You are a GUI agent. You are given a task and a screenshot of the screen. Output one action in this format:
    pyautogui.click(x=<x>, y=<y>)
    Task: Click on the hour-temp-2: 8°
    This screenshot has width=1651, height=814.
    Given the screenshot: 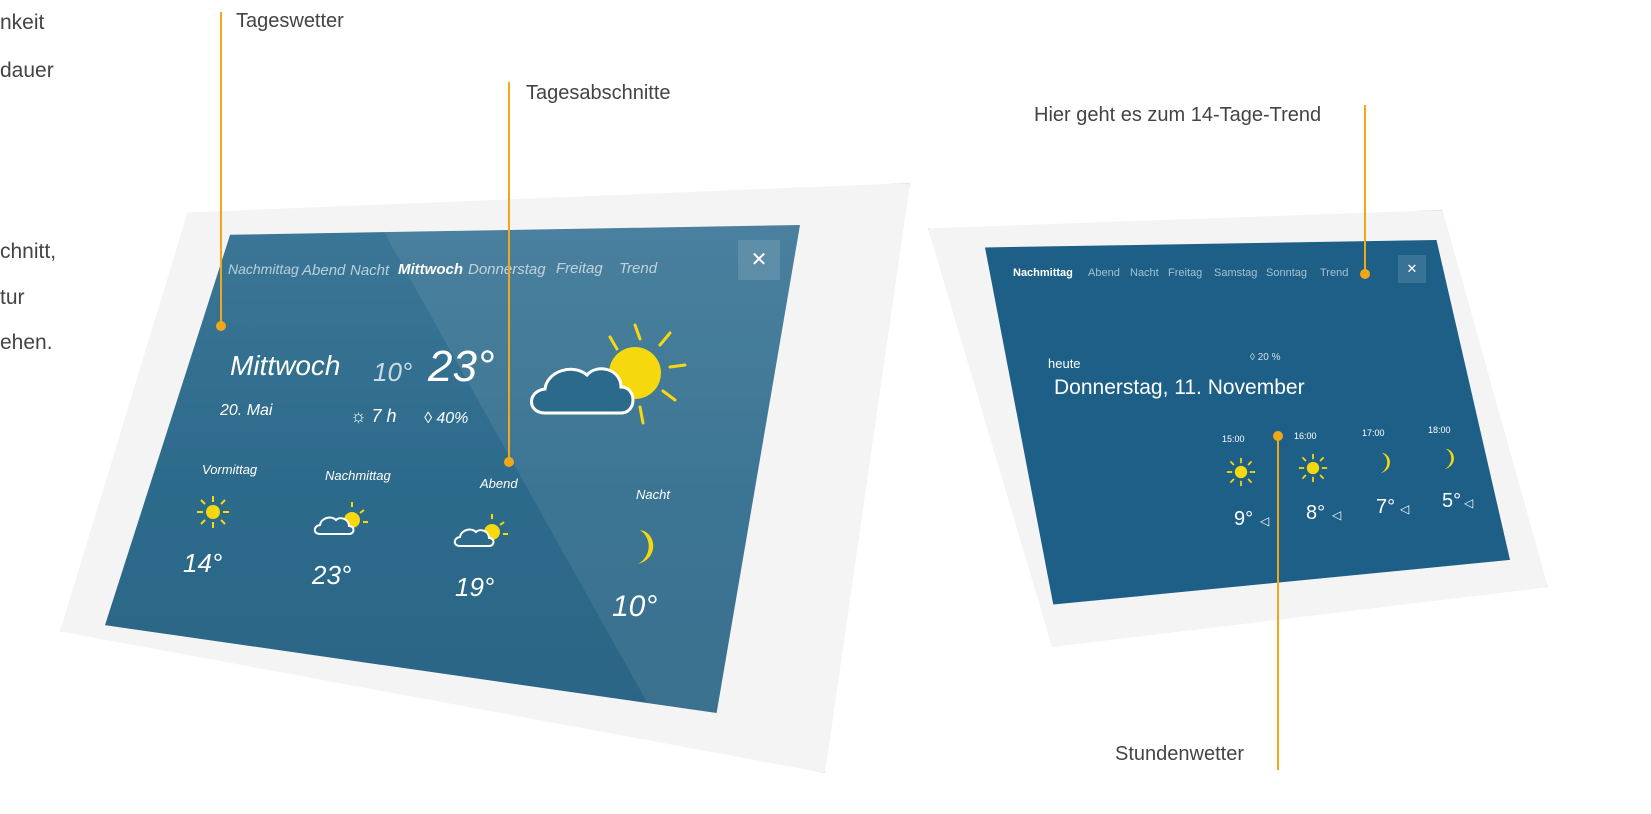 What is the action you would take?
    pyautogui.click(x=1316, y=513)
    